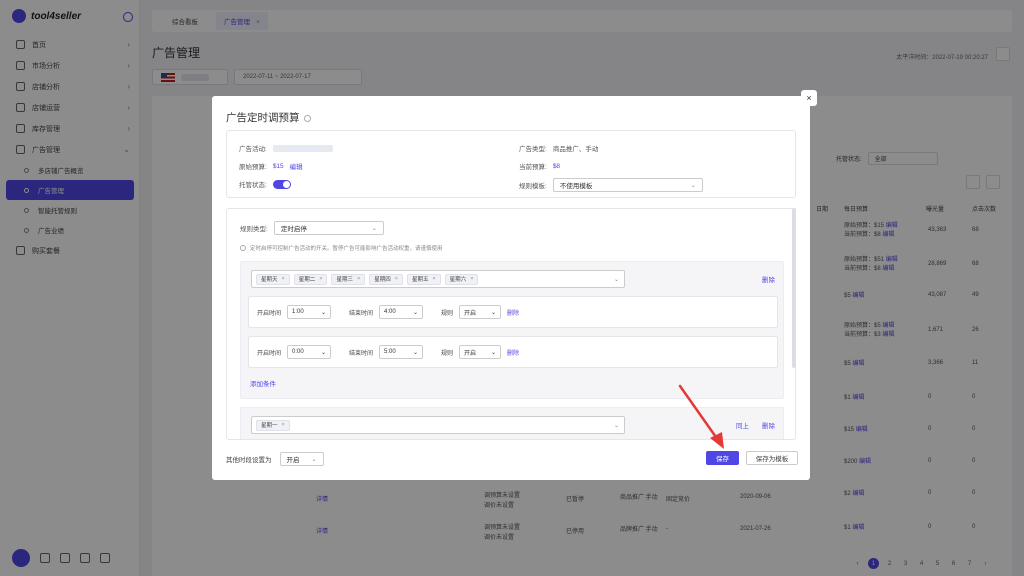 This screenshot has width=1024, height=576. Describe the element at coordinates (263, 383) in the screenshot. I see `add-condition-link: 添加条件` at that location.